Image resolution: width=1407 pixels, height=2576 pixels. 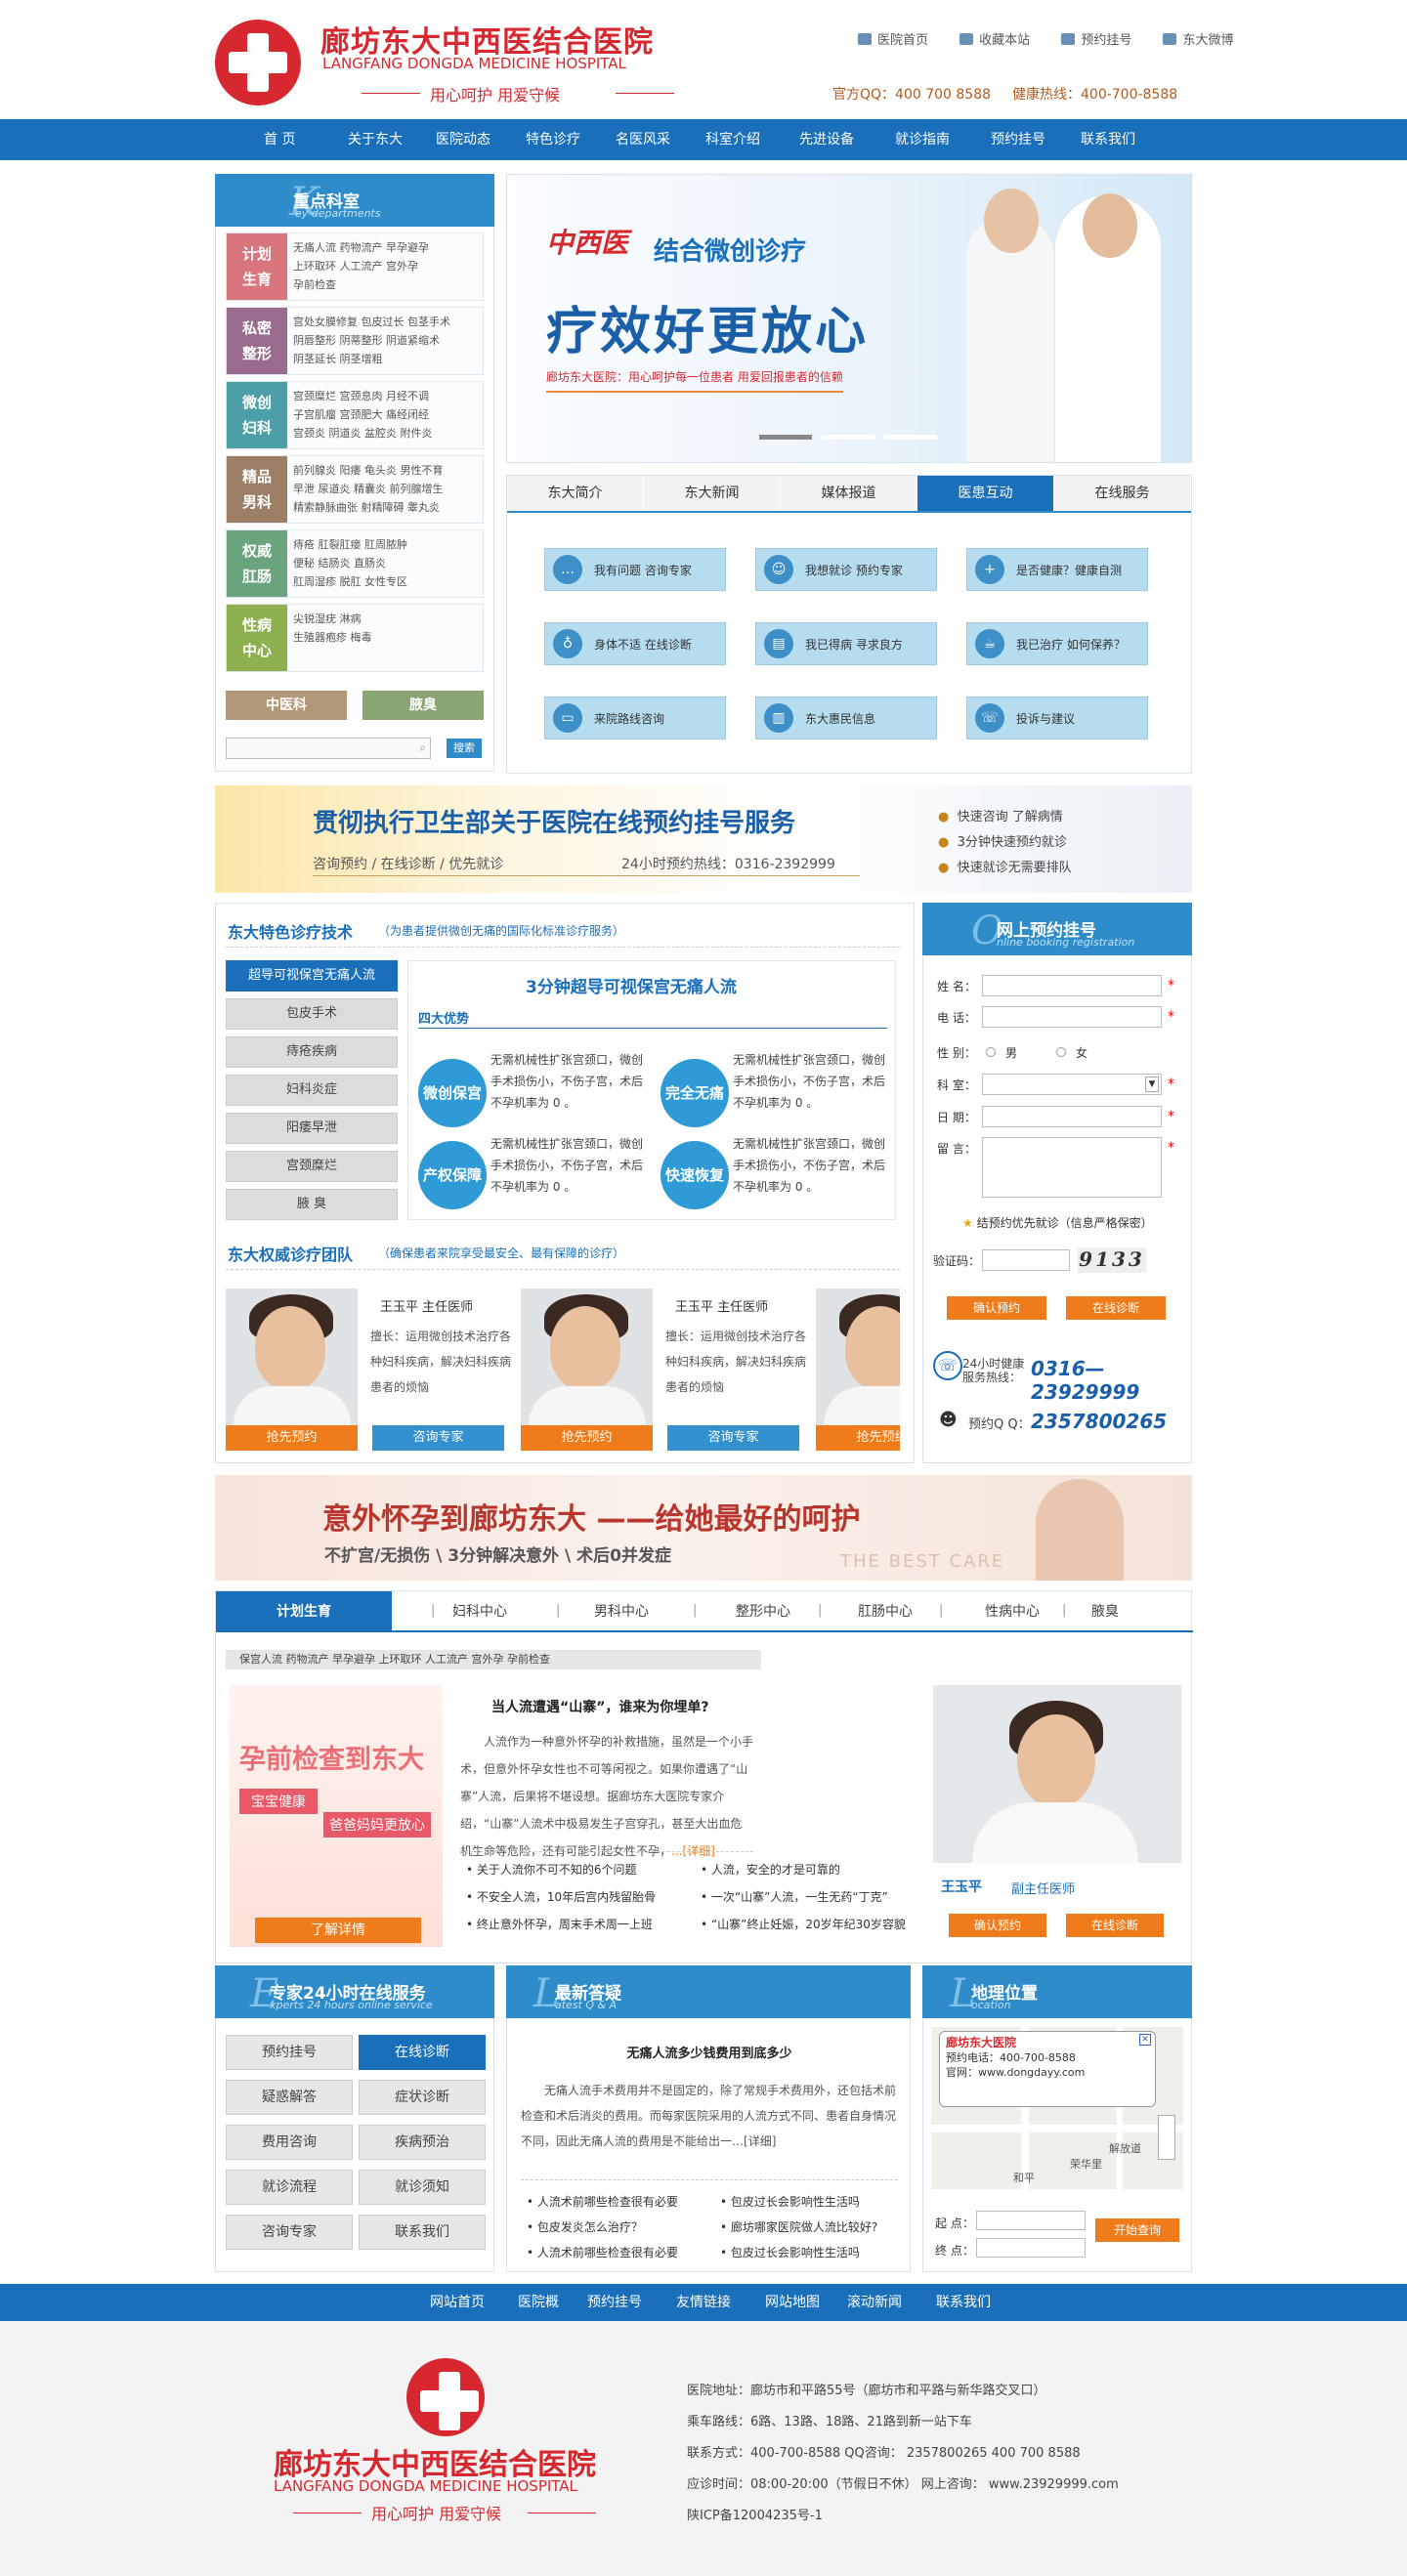 What do you see at coordinates (422, 2142) in the screenshot?
I see `service-prevention: 疾病预治` at bounding box center [422, 2142].